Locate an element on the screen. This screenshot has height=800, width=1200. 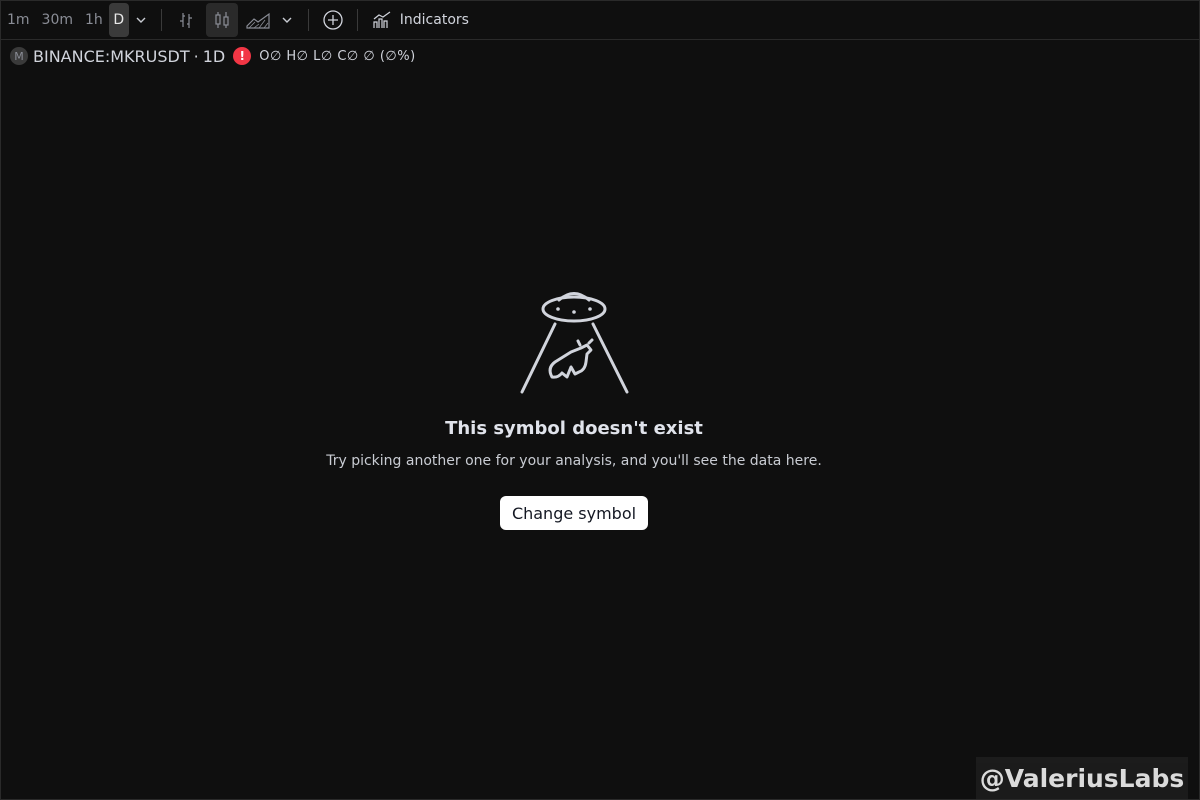
watermark: @ValeriusLabs is located at coordinates (1082, 778).